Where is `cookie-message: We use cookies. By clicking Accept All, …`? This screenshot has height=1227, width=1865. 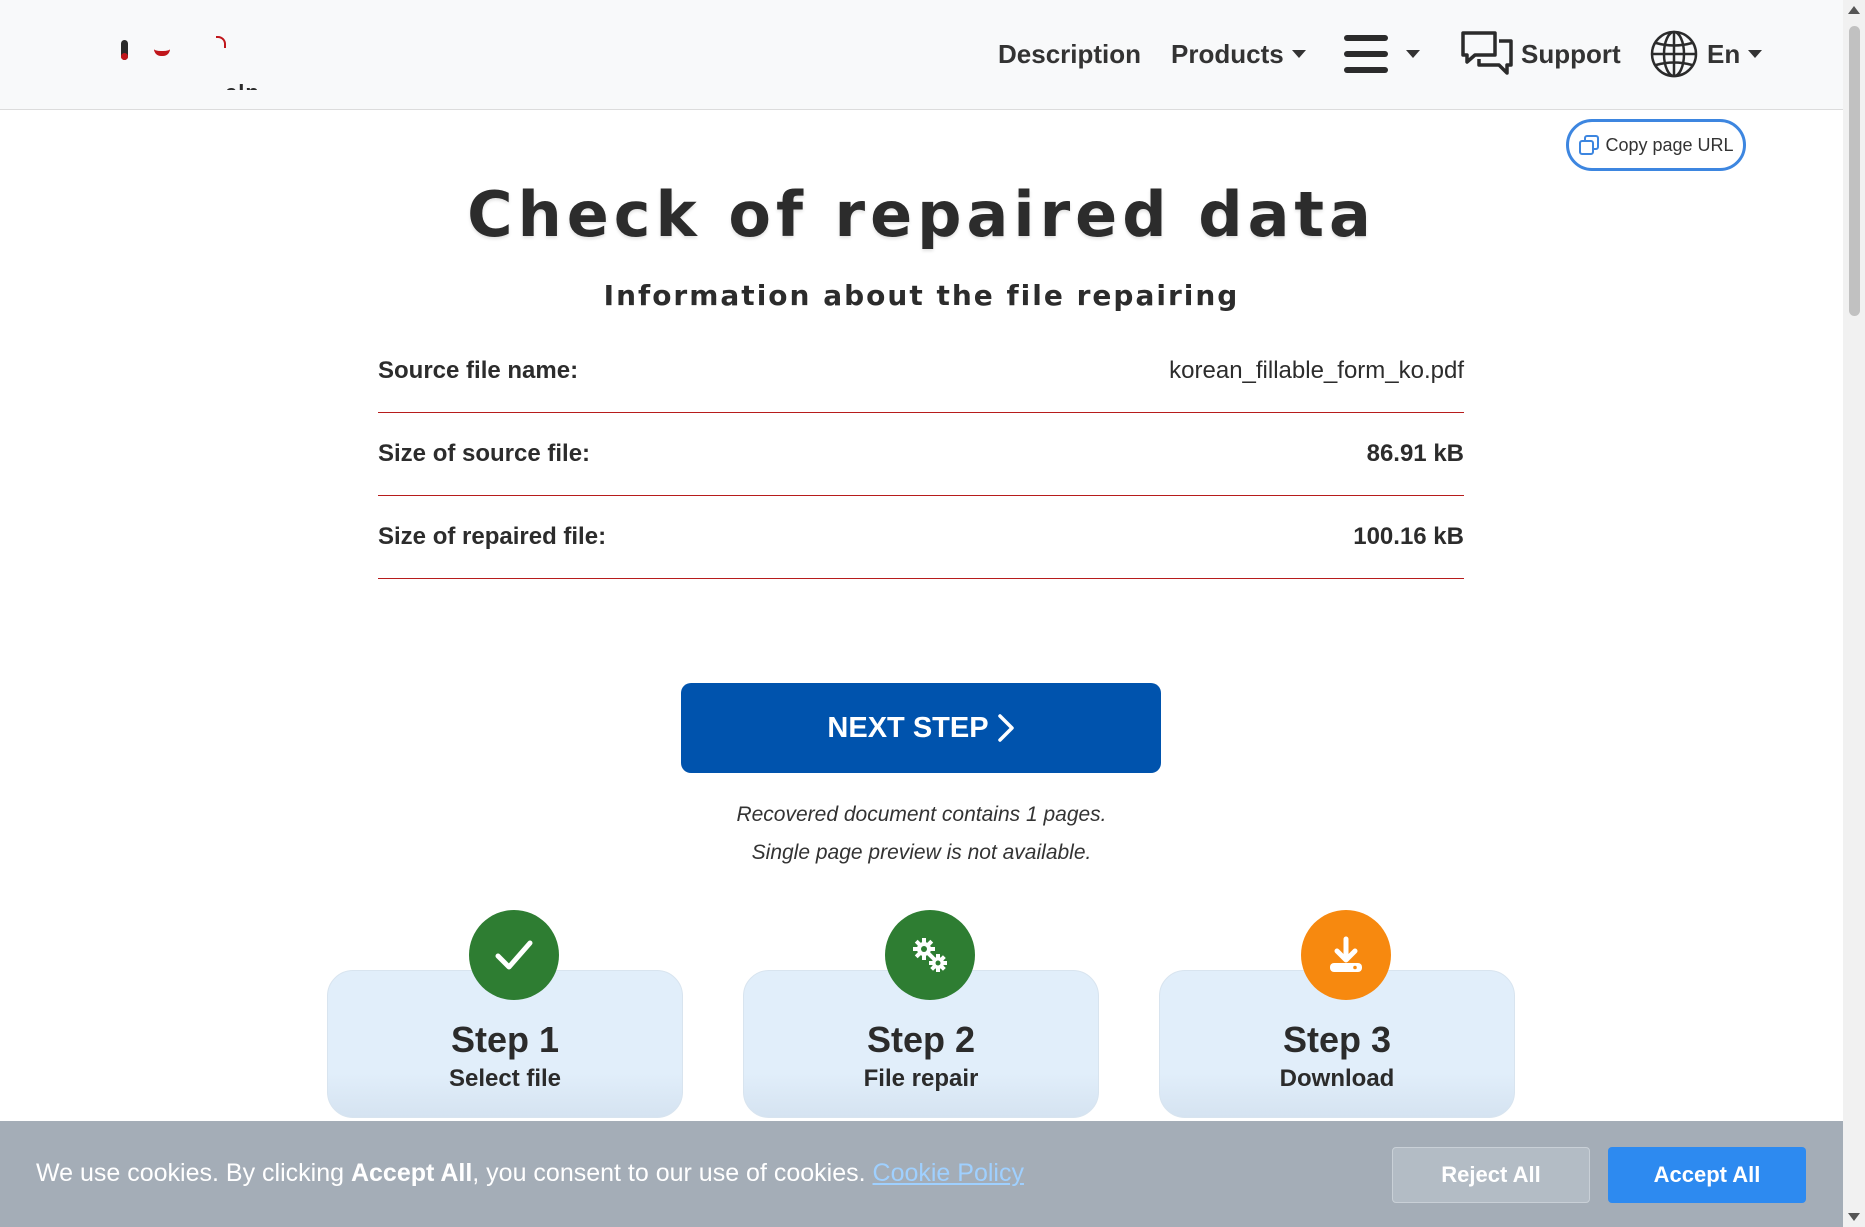 cookie-message: We use cookies. By clicking Accept All, … is located at coordinates (530, 1173).